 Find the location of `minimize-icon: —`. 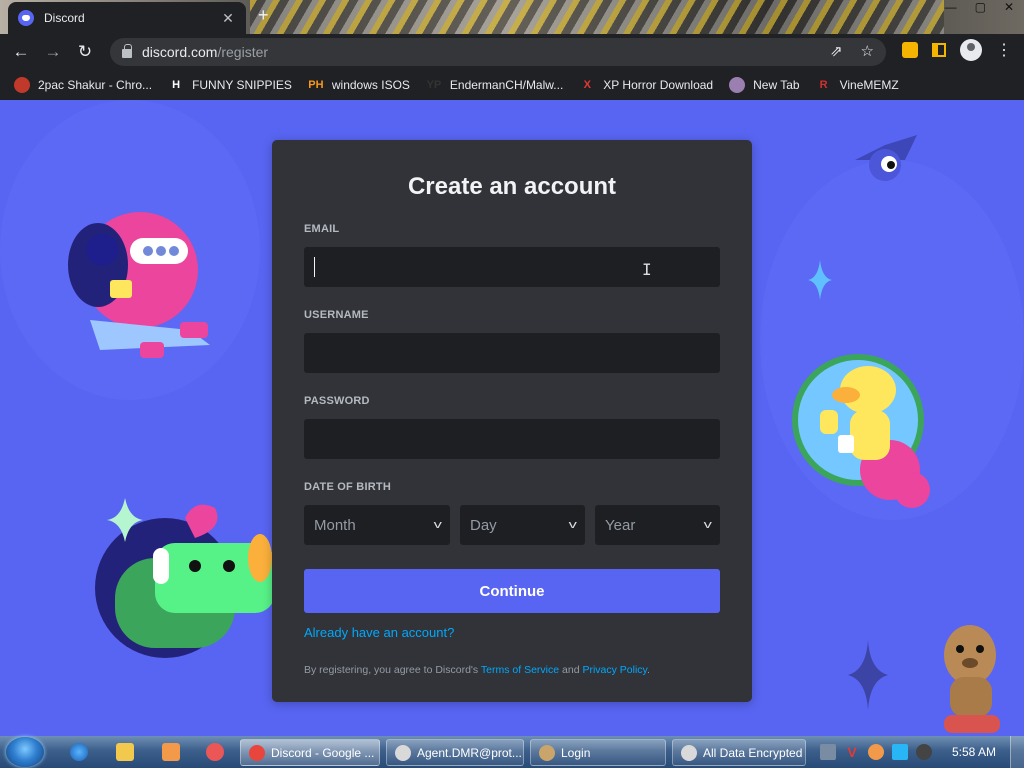

minimize-icon: — is located at coordinates (951, 8).